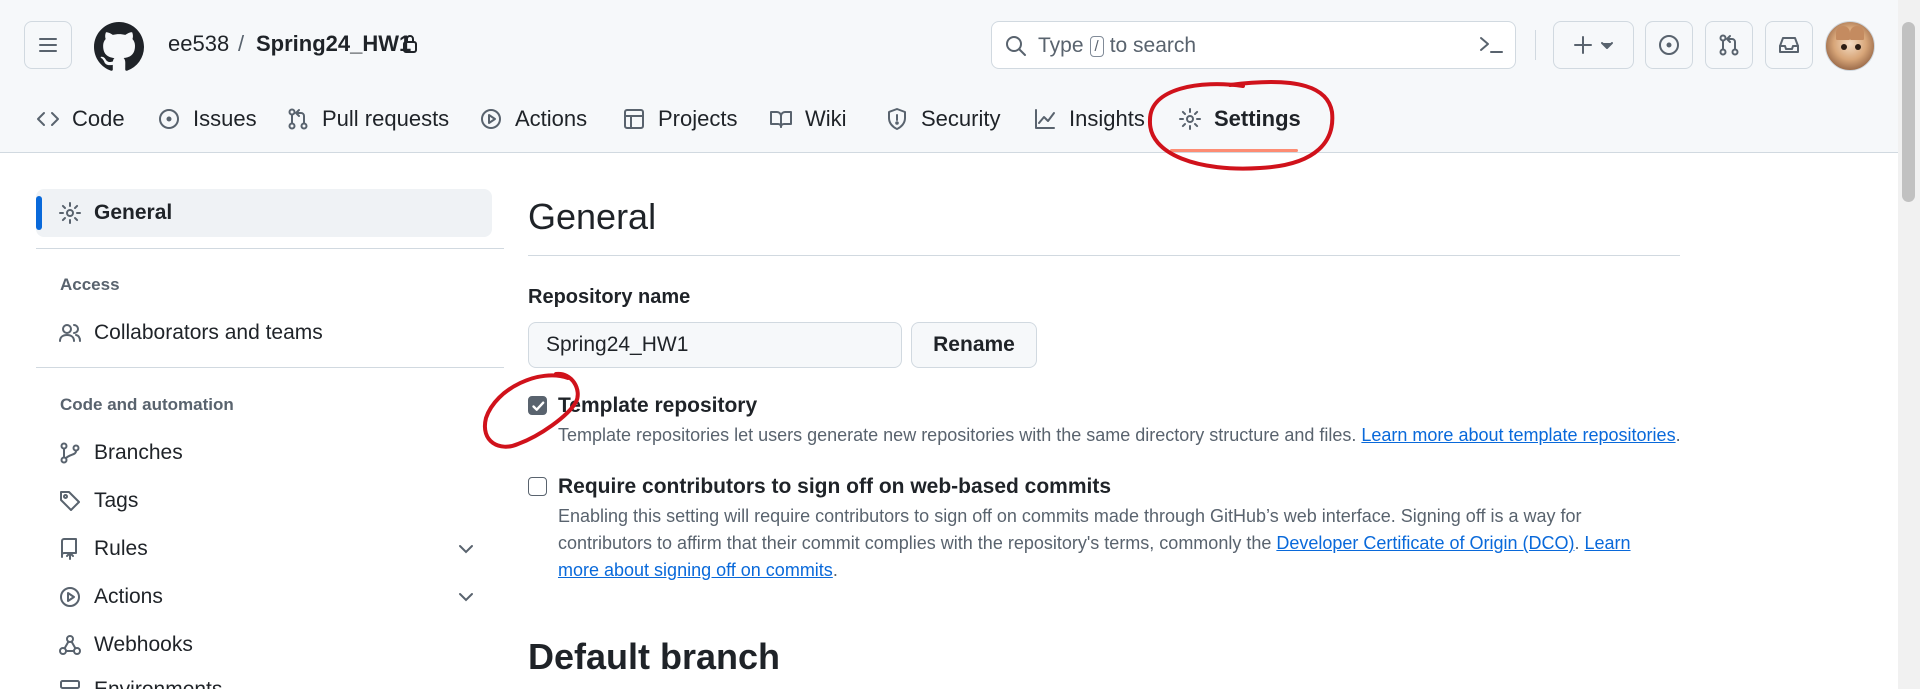 Image resolution: width=1920 pixels, height=689 pixels. What do you see at coordinates (48, 119) in the screenshot?
I see `code-icon` at bounding box center [48, 119].